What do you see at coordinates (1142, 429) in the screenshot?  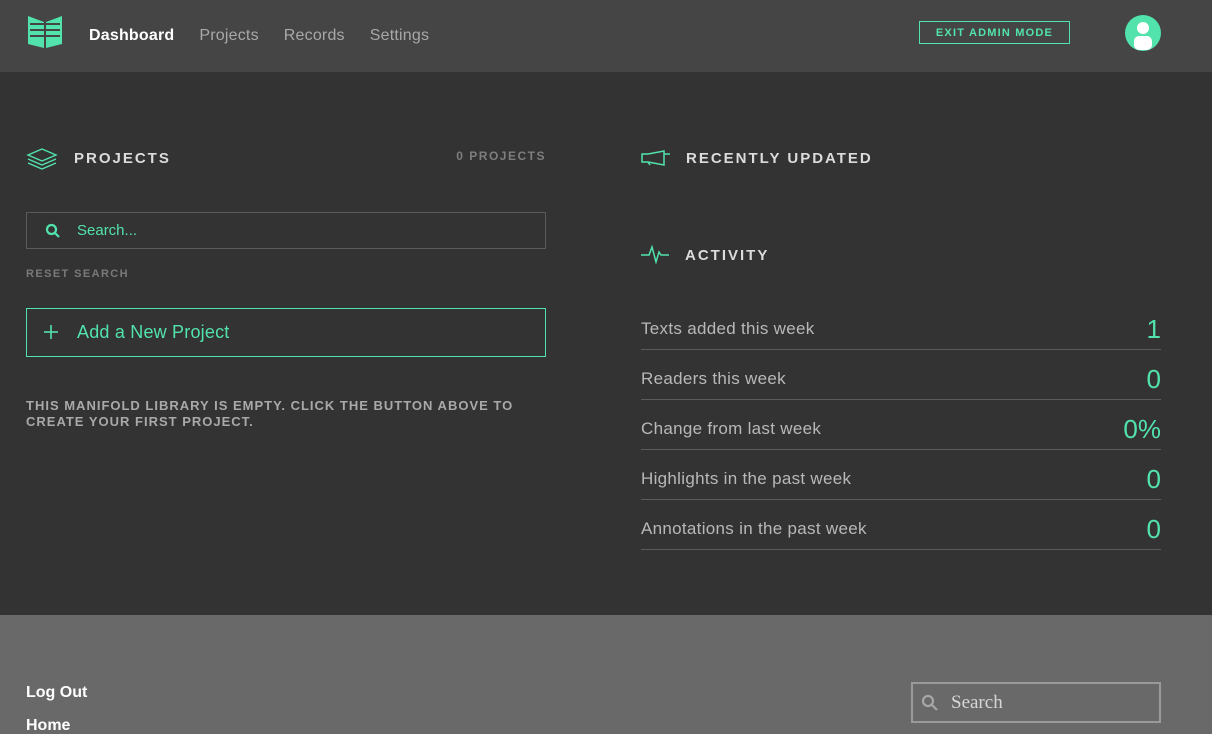 I see `activity-value: 0%` at bounding box center [1142, 429].